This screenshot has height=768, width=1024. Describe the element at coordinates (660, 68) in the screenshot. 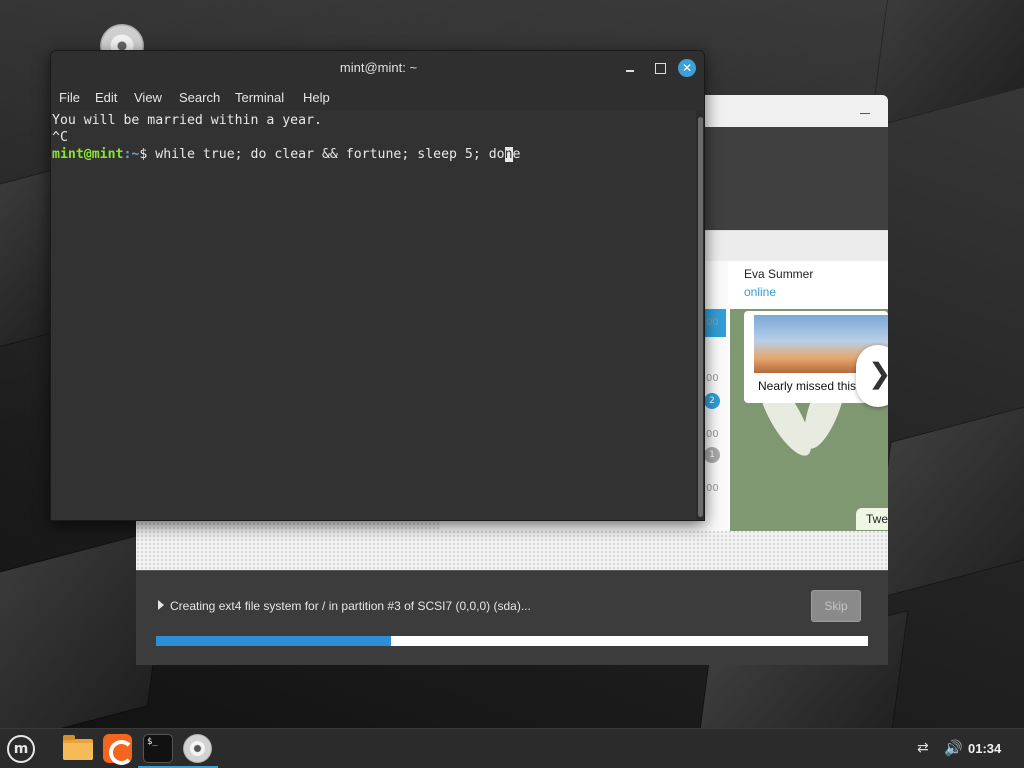

I see `maximize-icon` at that location.